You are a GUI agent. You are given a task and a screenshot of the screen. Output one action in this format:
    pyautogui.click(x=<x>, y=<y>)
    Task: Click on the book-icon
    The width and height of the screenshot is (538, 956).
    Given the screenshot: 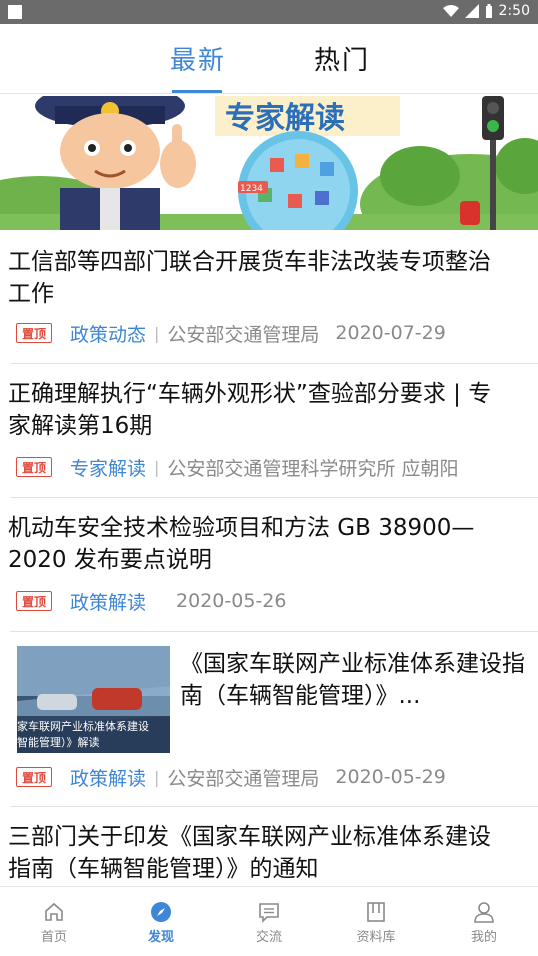 What is the action you would take?
    pyautogui.click(x=376, y=912)
    